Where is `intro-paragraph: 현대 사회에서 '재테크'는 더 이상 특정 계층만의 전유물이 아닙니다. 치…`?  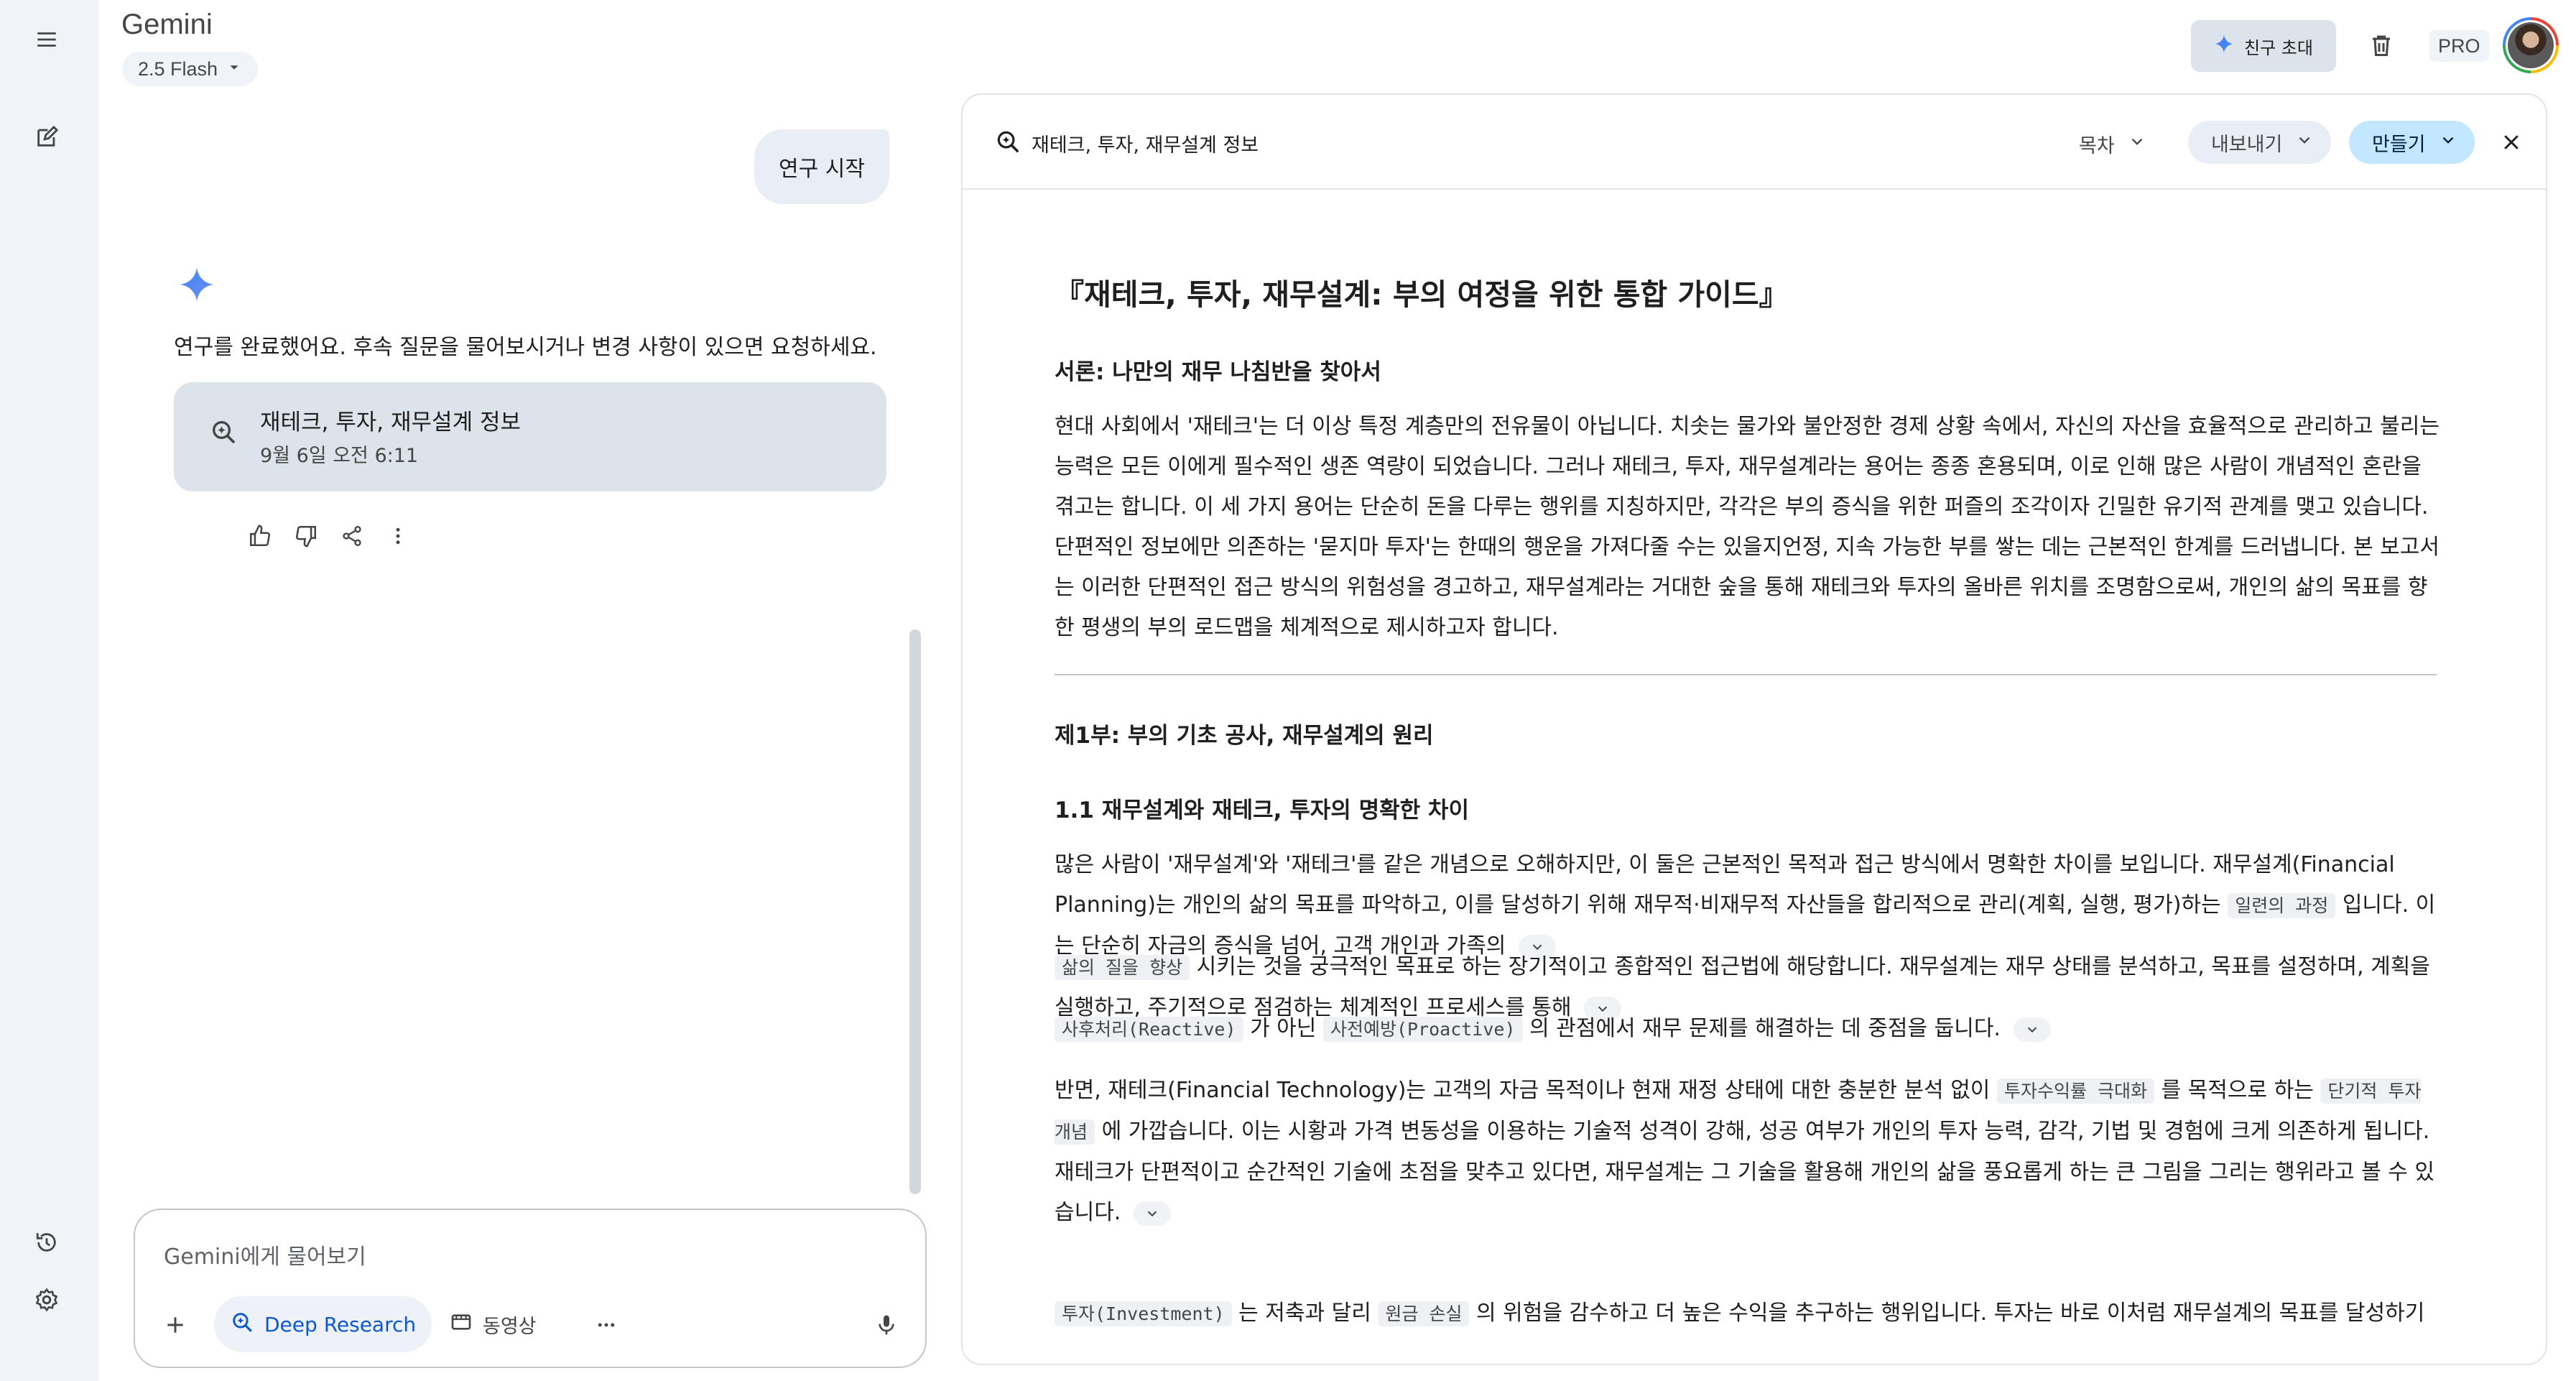 intro-paragraph: 현대 사회에서 '재테크'는 더 이상 특정 계층만의 전유물이 아닙니다. 치… is located at coordinates (1747, 527).